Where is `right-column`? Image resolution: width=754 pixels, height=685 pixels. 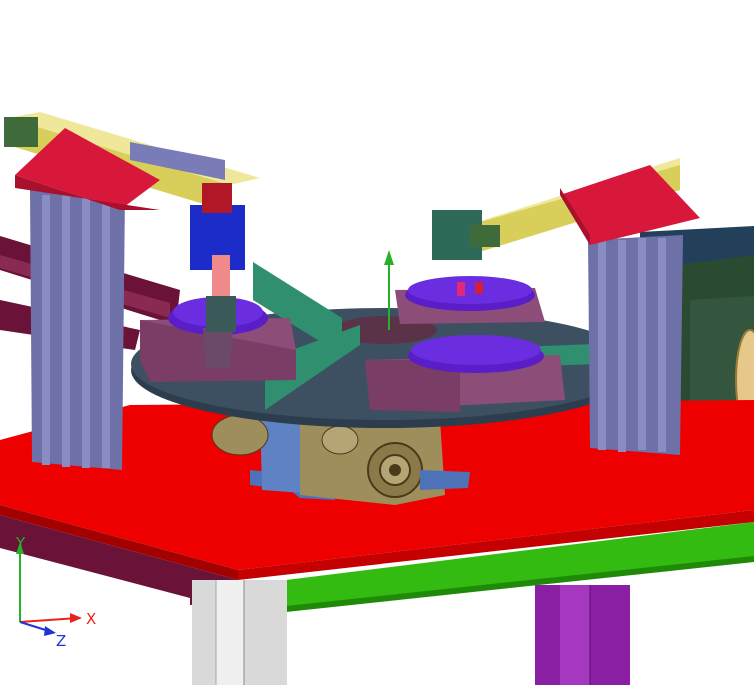
right-column is located at coordinates (635, 345).